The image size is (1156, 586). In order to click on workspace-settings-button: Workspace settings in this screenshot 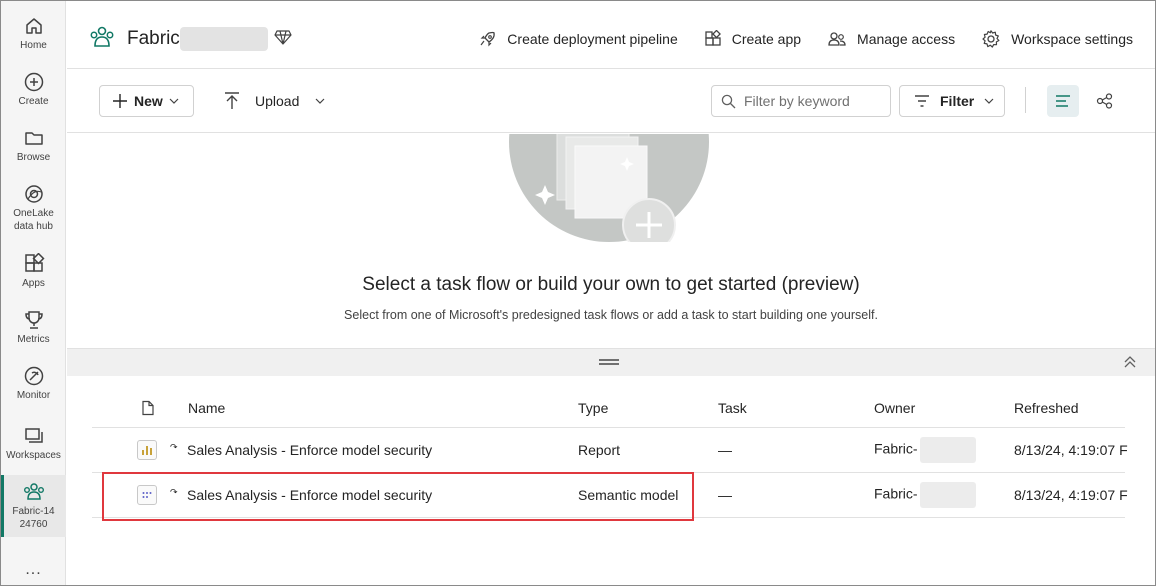, I will do `click(1057, 39)`.